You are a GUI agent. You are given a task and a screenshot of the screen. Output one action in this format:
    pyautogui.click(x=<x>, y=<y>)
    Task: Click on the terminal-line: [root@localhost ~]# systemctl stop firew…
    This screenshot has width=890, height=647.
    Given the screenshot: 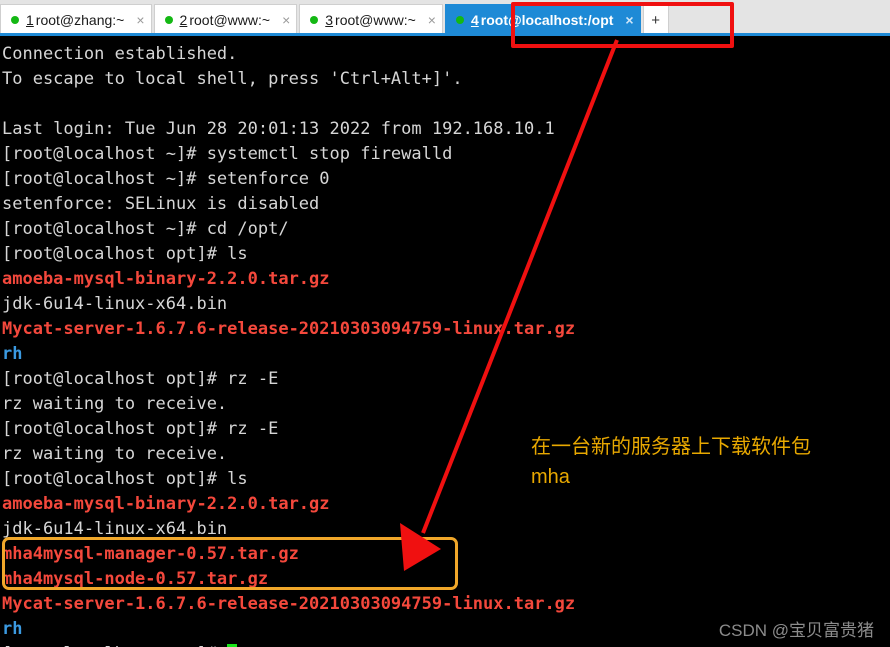 What is the action you would take?
    pyautogui.click(x=227, y=154)
    